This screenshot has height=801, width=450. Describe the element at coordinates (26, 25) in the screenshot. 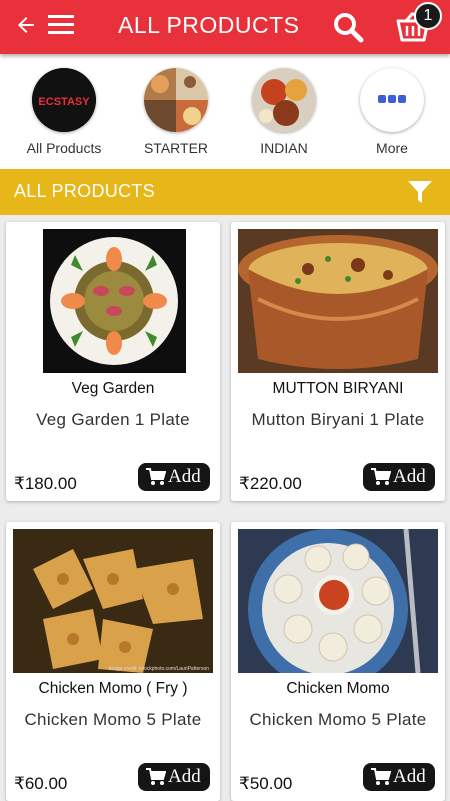

I see `back-arrow-icon` at that location.